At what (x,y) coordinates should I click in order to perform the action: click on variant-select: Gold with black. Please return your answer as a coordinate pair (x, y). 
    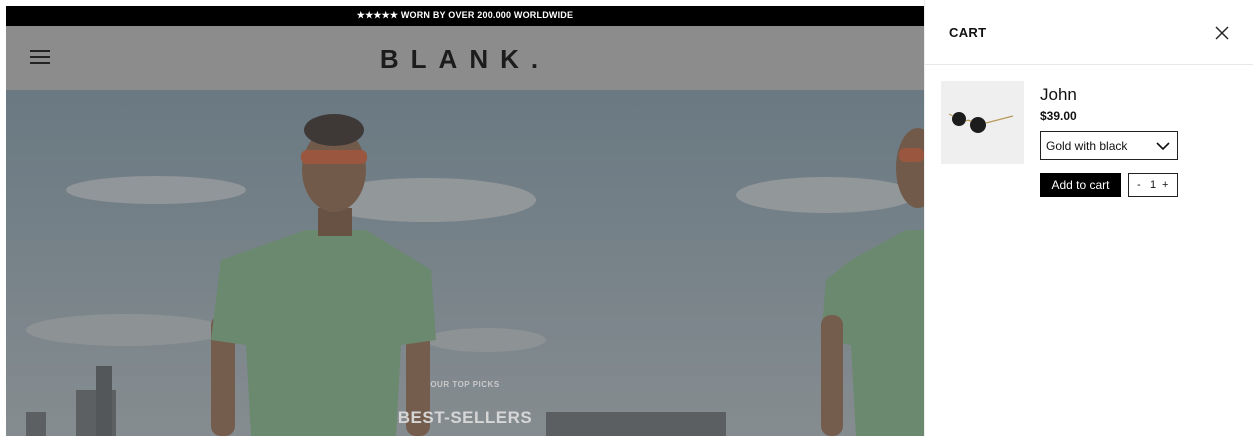
    Looking at the image, I should click on (1109, 145).